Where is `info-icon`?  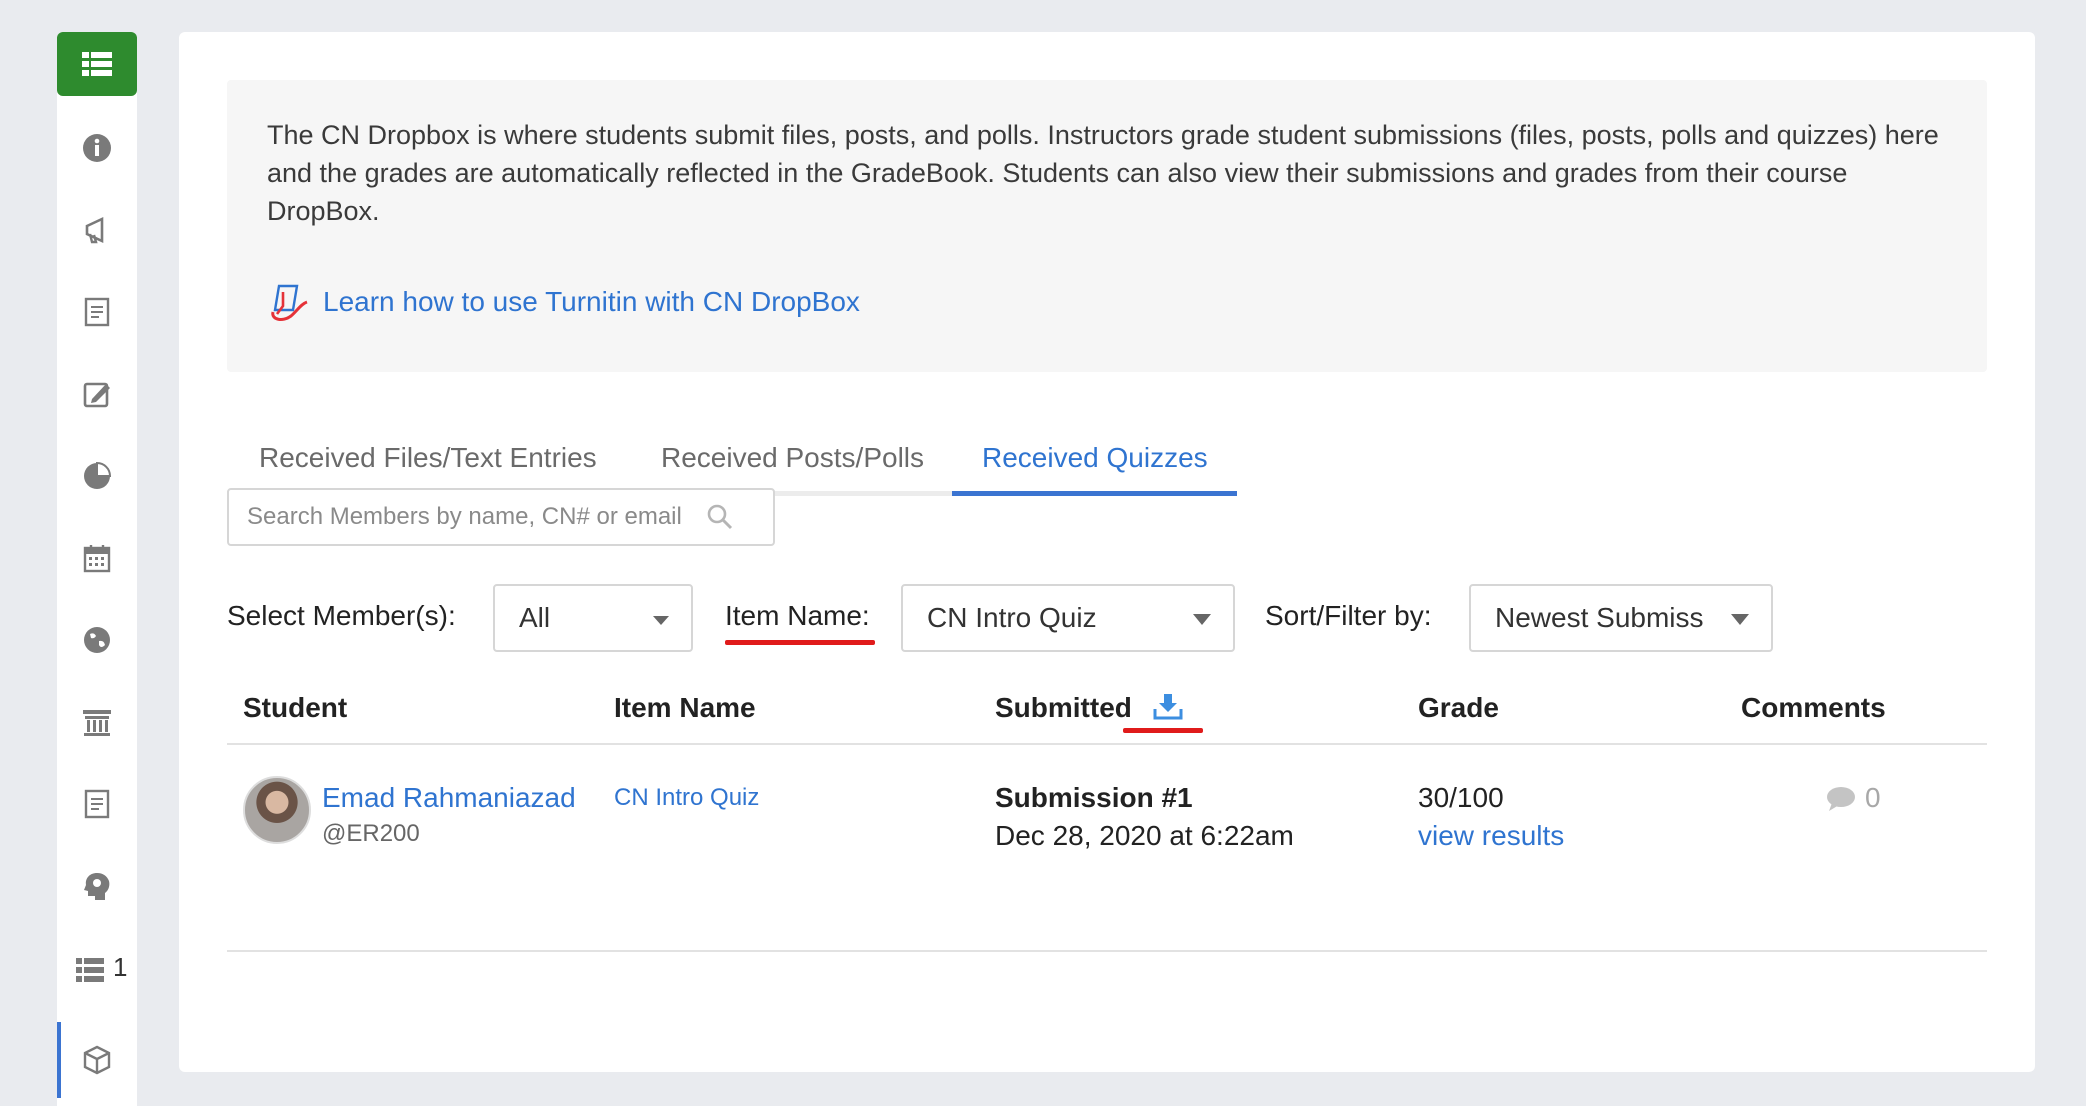
info-icon is located at coordinates (97, 148).